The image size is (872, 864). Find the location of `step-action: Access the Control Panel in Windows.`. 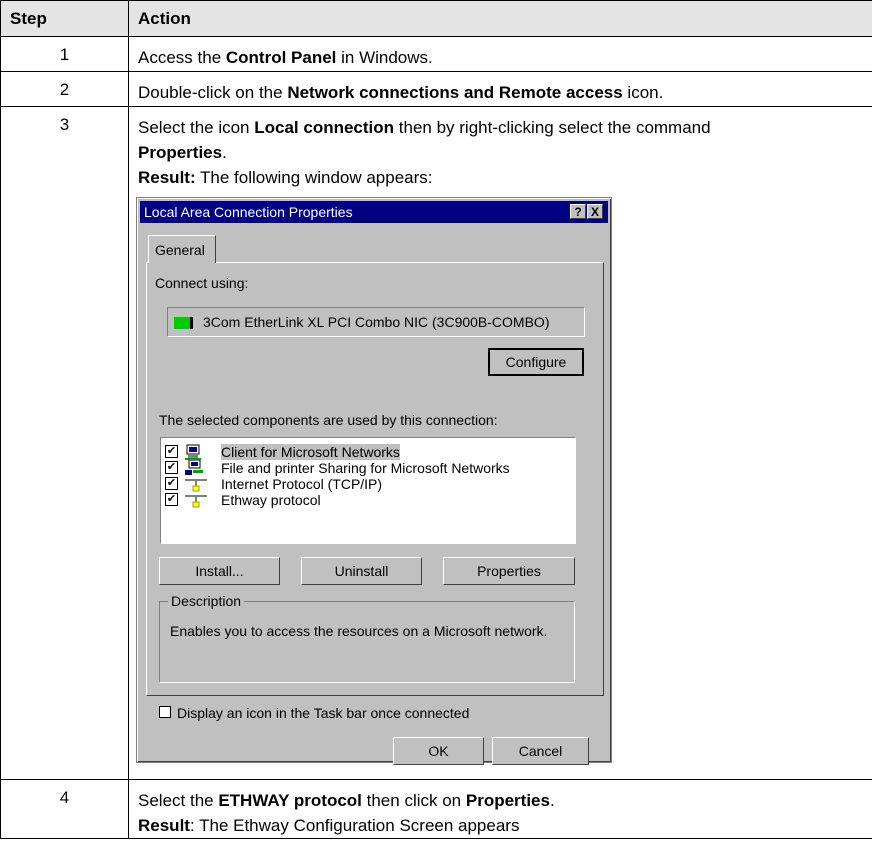

step-action: Access the Control Panel in Windows. is located at coordinates (500, 54).